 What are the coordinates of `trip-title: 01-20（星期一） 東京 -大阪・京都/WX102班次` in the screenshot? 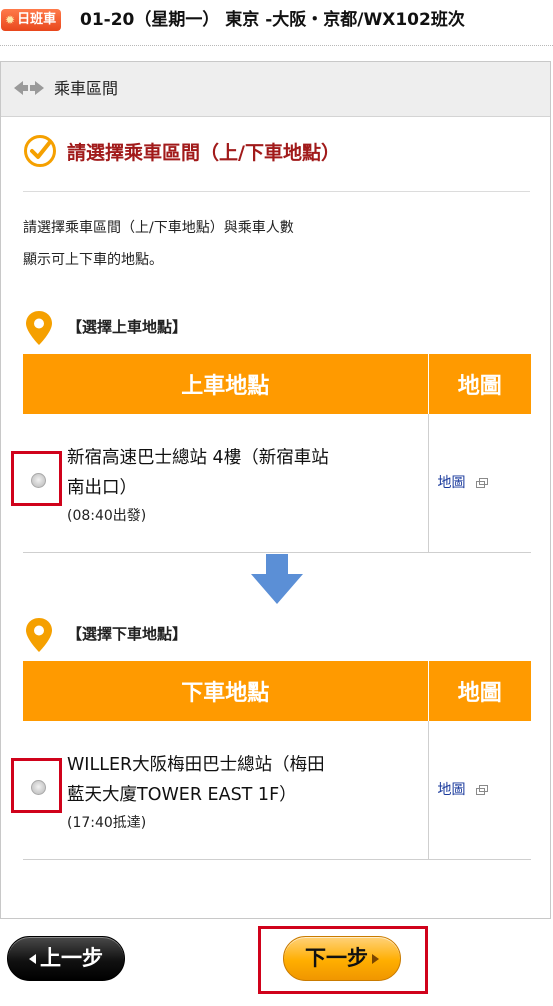 It's located at (272, 20).